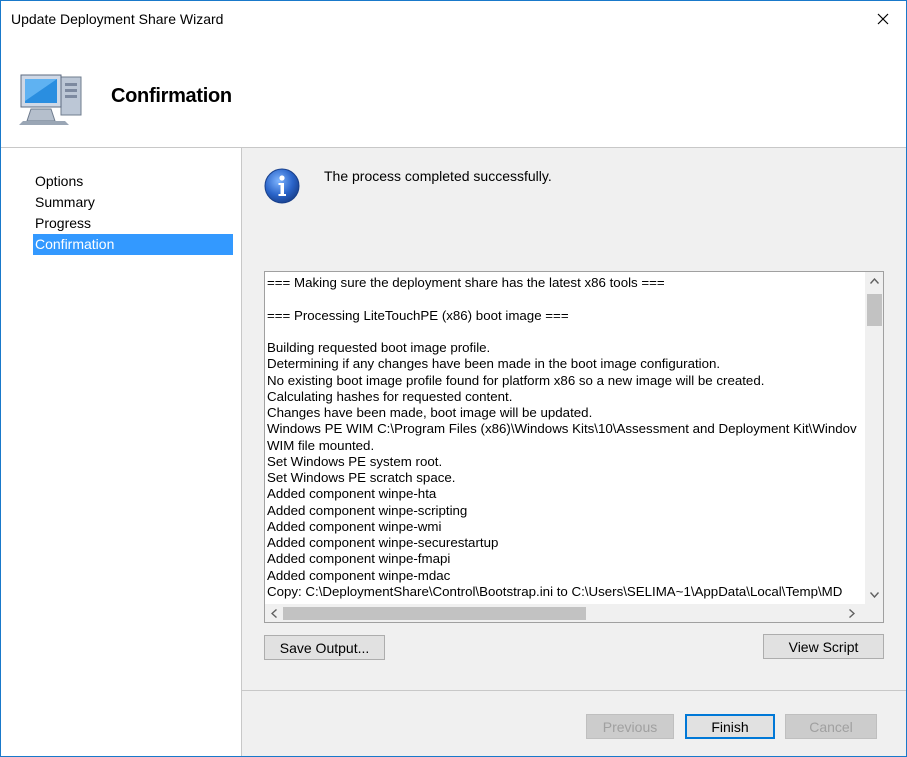  What do you see at coordinates (574, 723) in the screenshot?
I see `wizard-footer: Previous Finish Cancel` at bounding box center [574, 723].